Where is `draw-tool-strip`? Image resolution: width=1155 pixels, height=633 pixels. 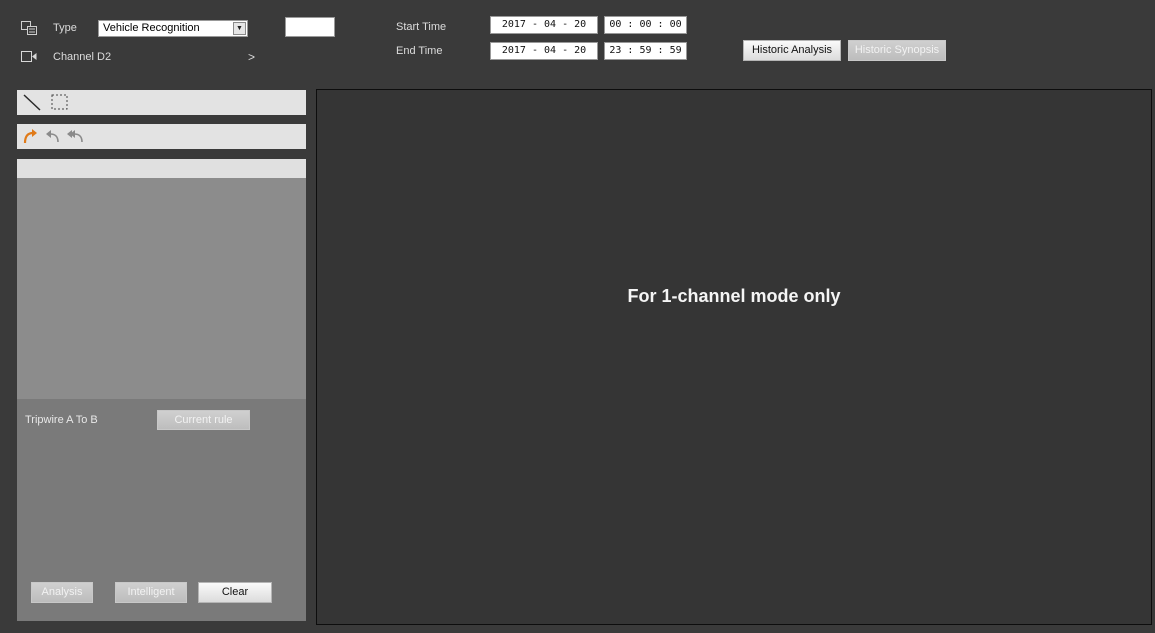 draw-tool-strip is located at coordinates (161, 102).